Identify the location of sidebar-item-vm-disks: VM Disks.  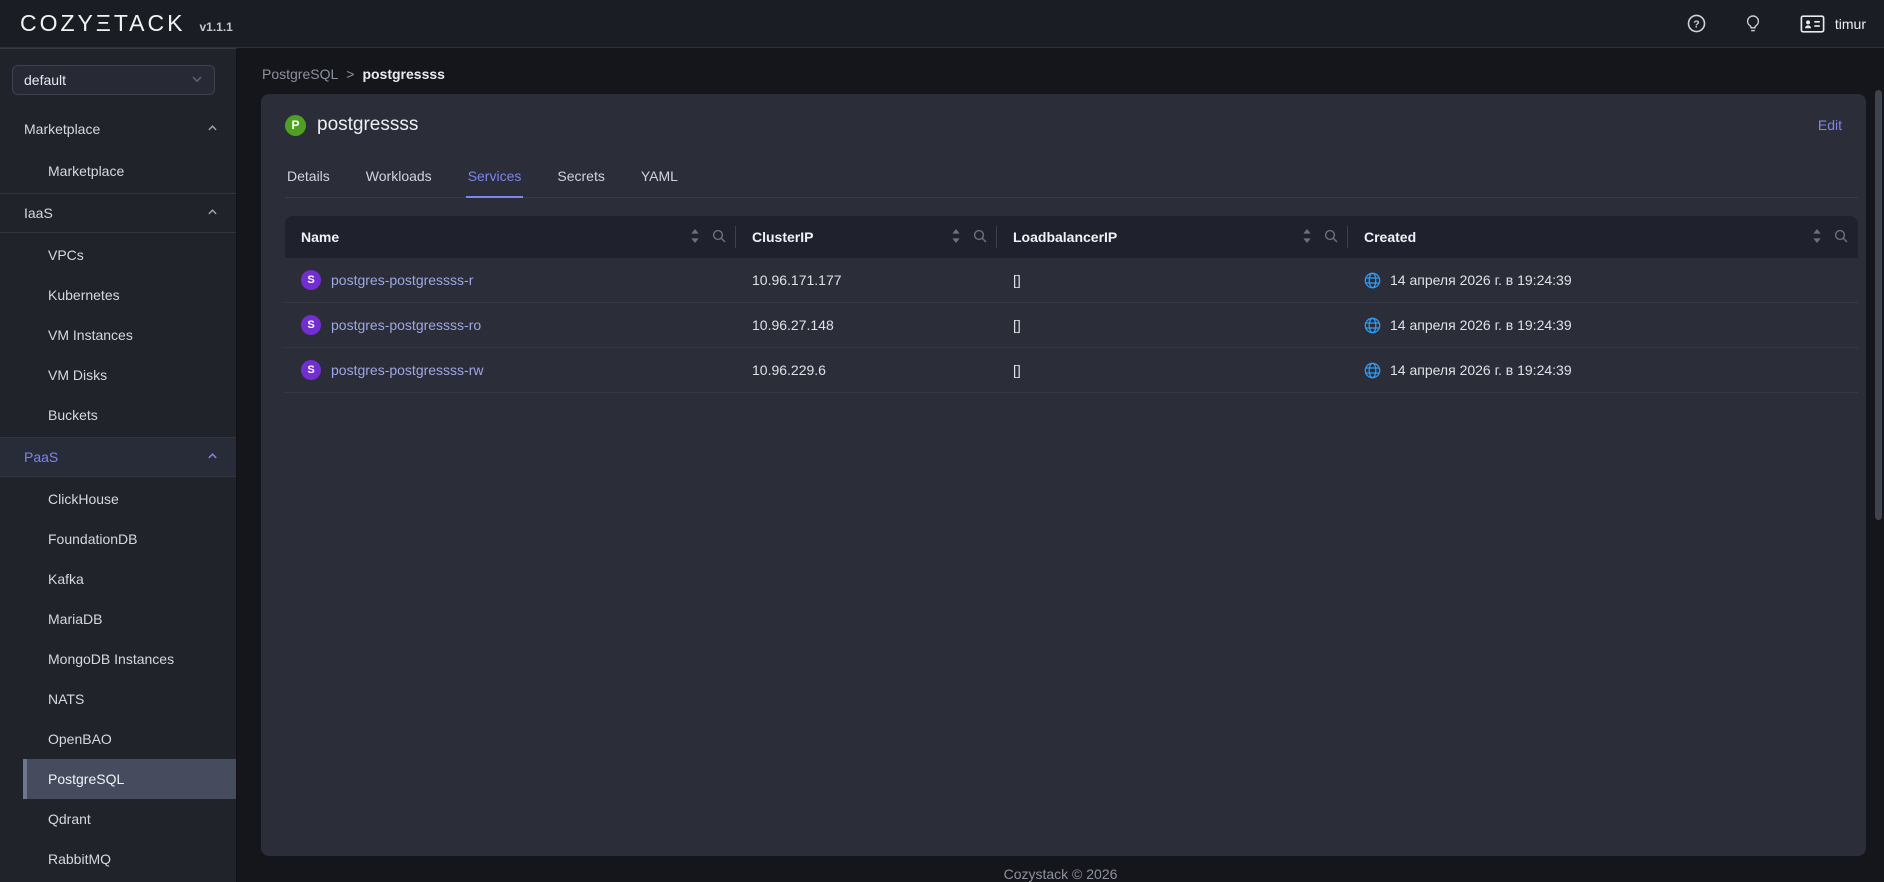
(118, 375).